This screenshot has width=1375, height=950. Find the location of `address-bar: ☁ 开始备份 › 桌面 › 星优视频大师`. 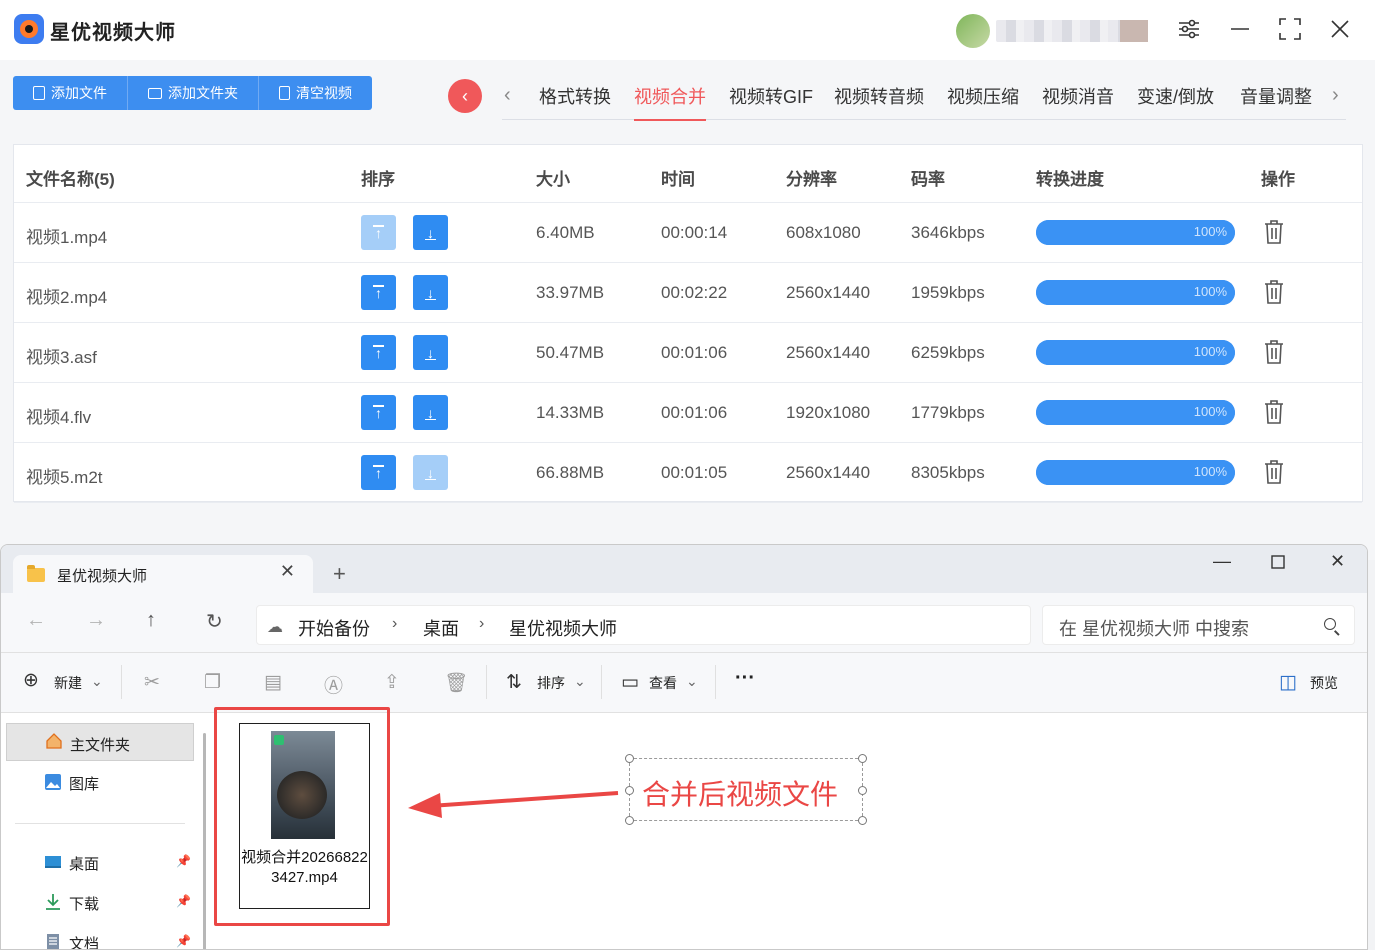

address-bar: ☁ 开始备份 › 桌面 › 星优视频大师 is located at coordinates (643, 625).